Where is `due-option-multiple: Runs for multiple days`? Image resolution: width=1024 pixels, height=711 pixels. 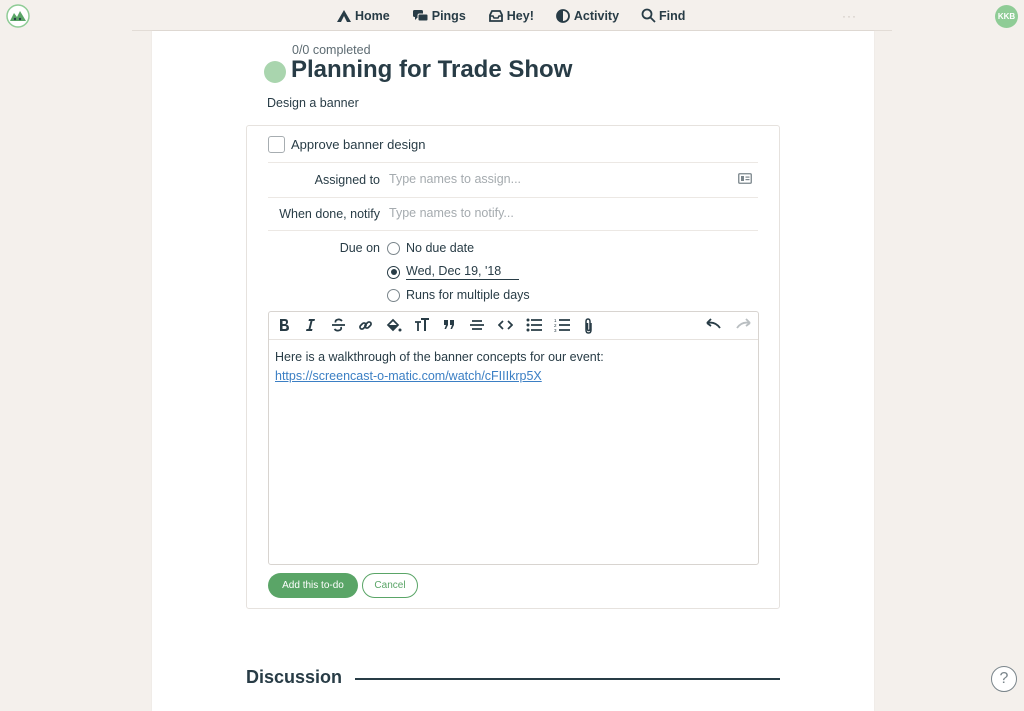
due-option-multiple: Runs for multiple days is located at coordinates (458, 295).